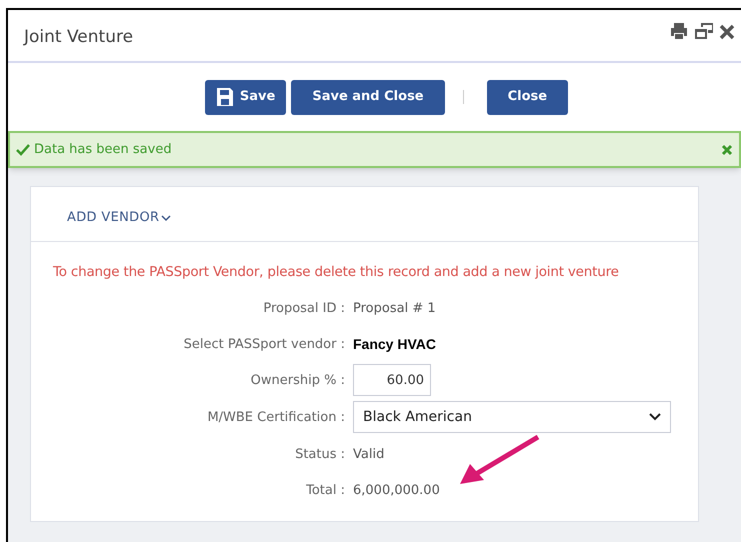  I want to click on alert-message: Data has been saved, so click(103, 149).